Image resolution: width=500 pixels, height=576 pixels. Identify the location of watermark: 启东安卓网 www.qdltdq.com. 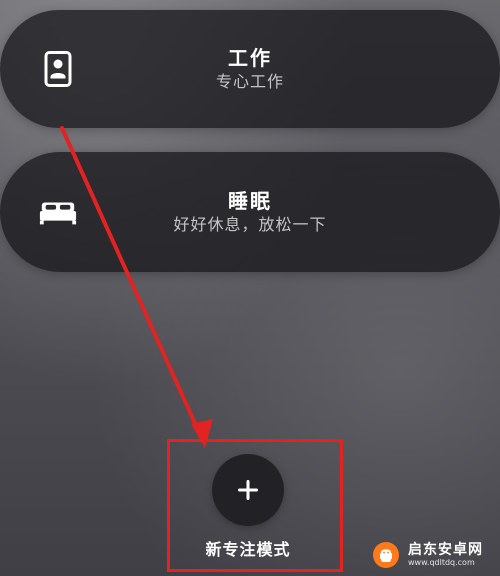
(433, 555).